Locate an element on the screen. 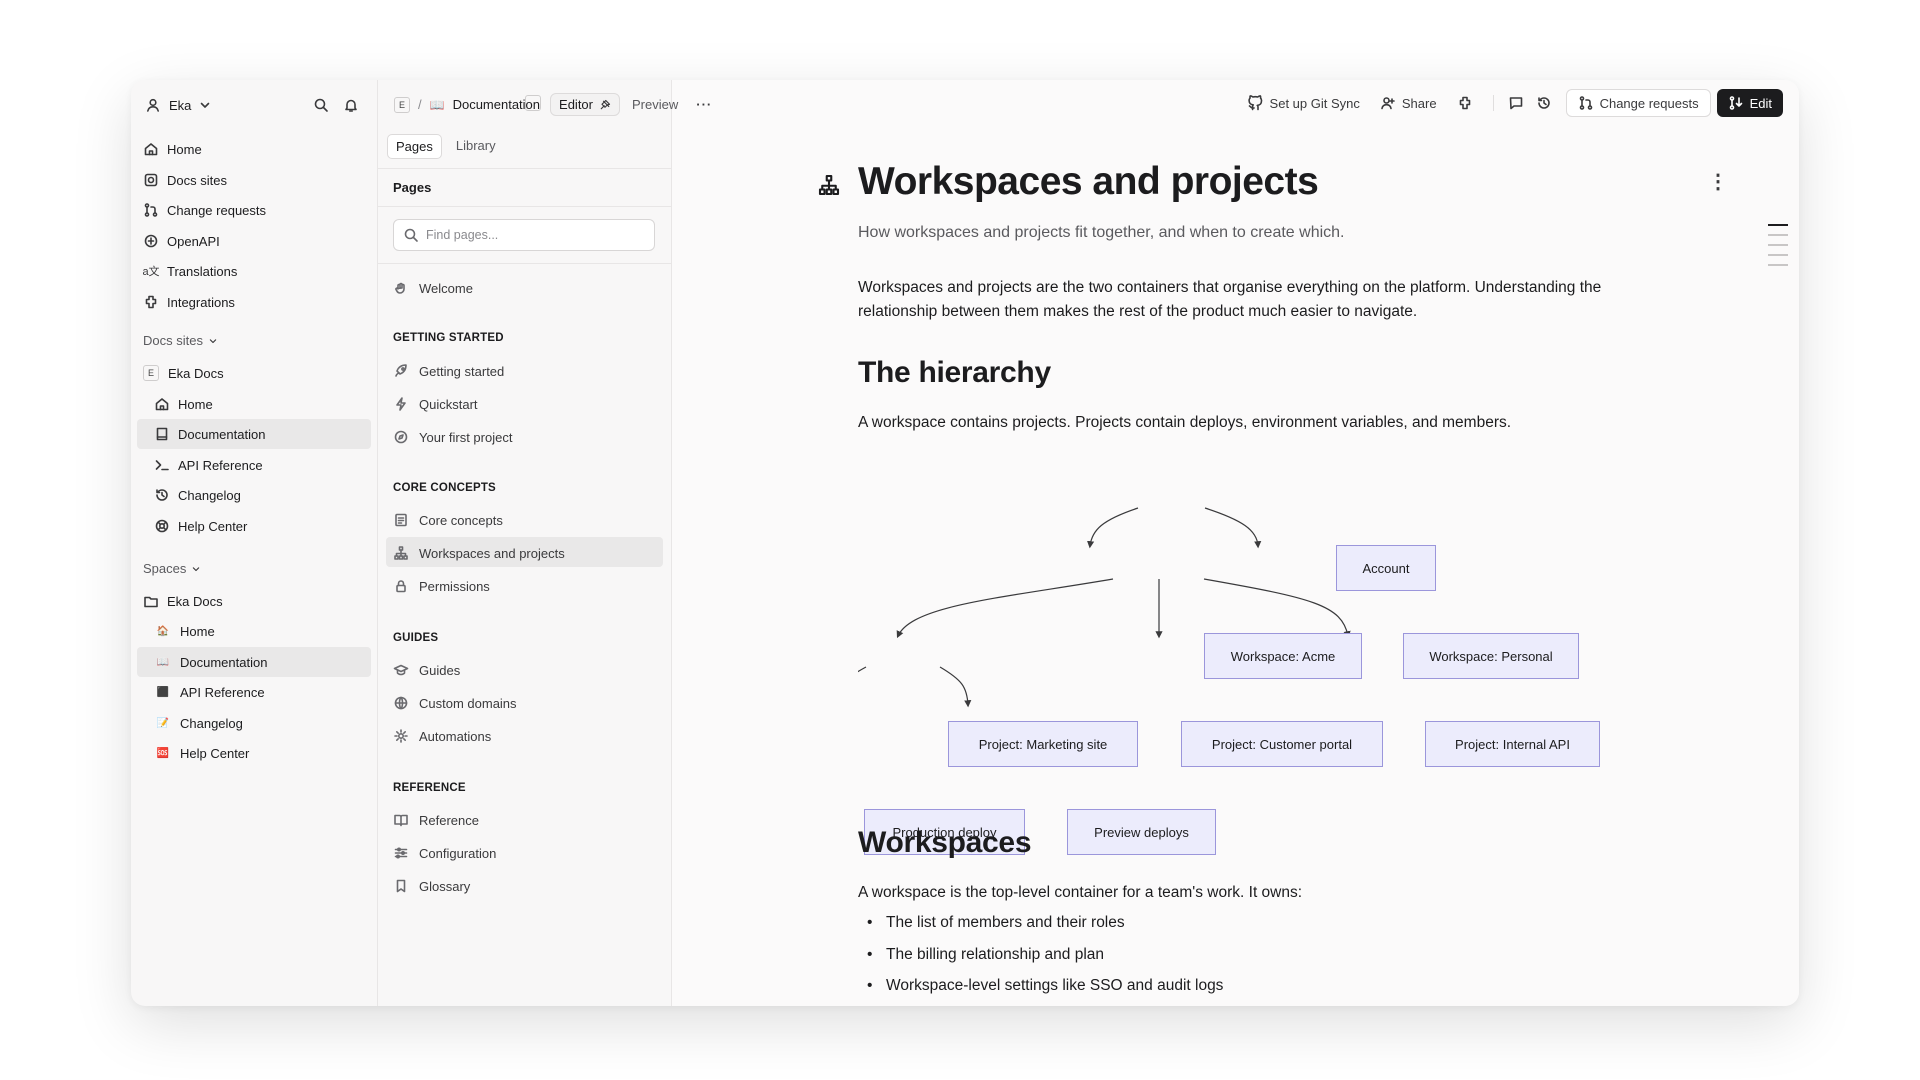  user-name: Eka is located at coordinates (180, 105).